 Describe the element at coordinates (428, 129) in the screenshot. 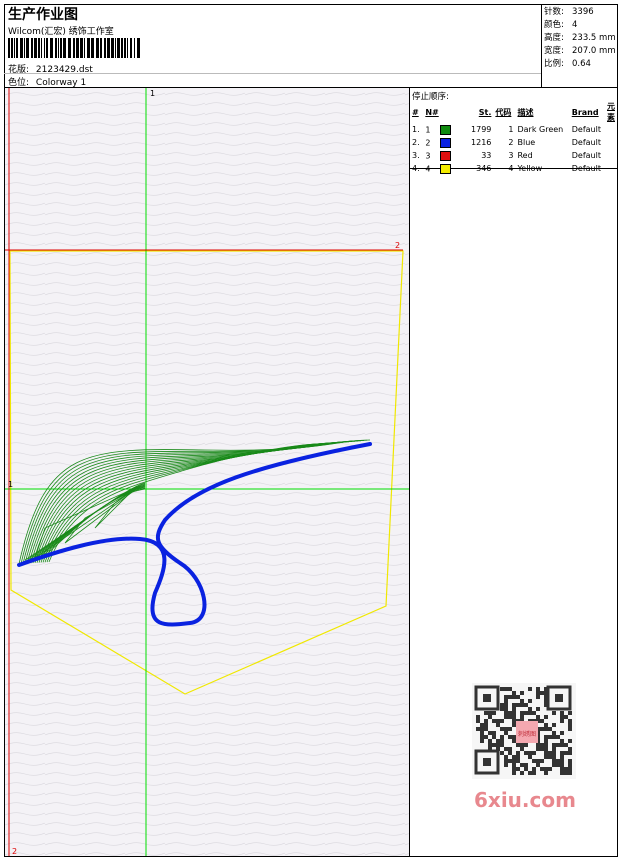

I see `stop-number: 1` at that location.